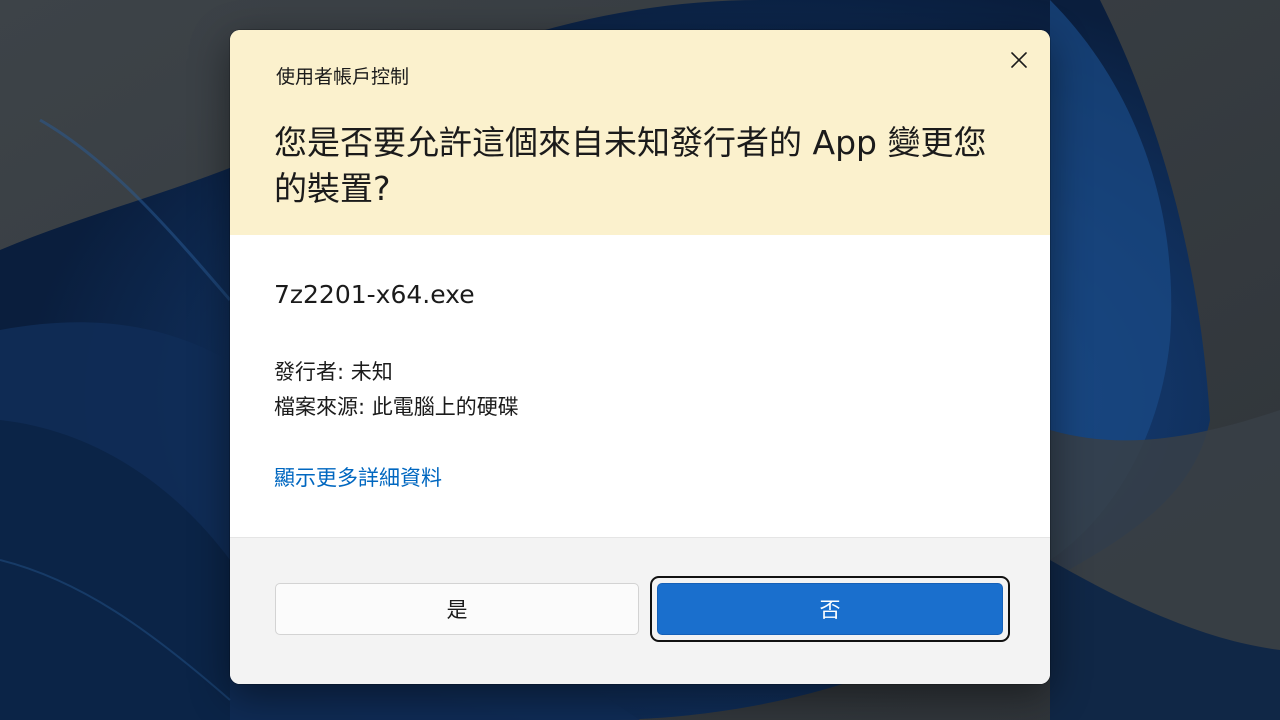 The image size is (1280, 720). What do you see at coordinates (457, 609) in the screenshot?
I see `yes-button: 是` at bounding box center [457, 609].